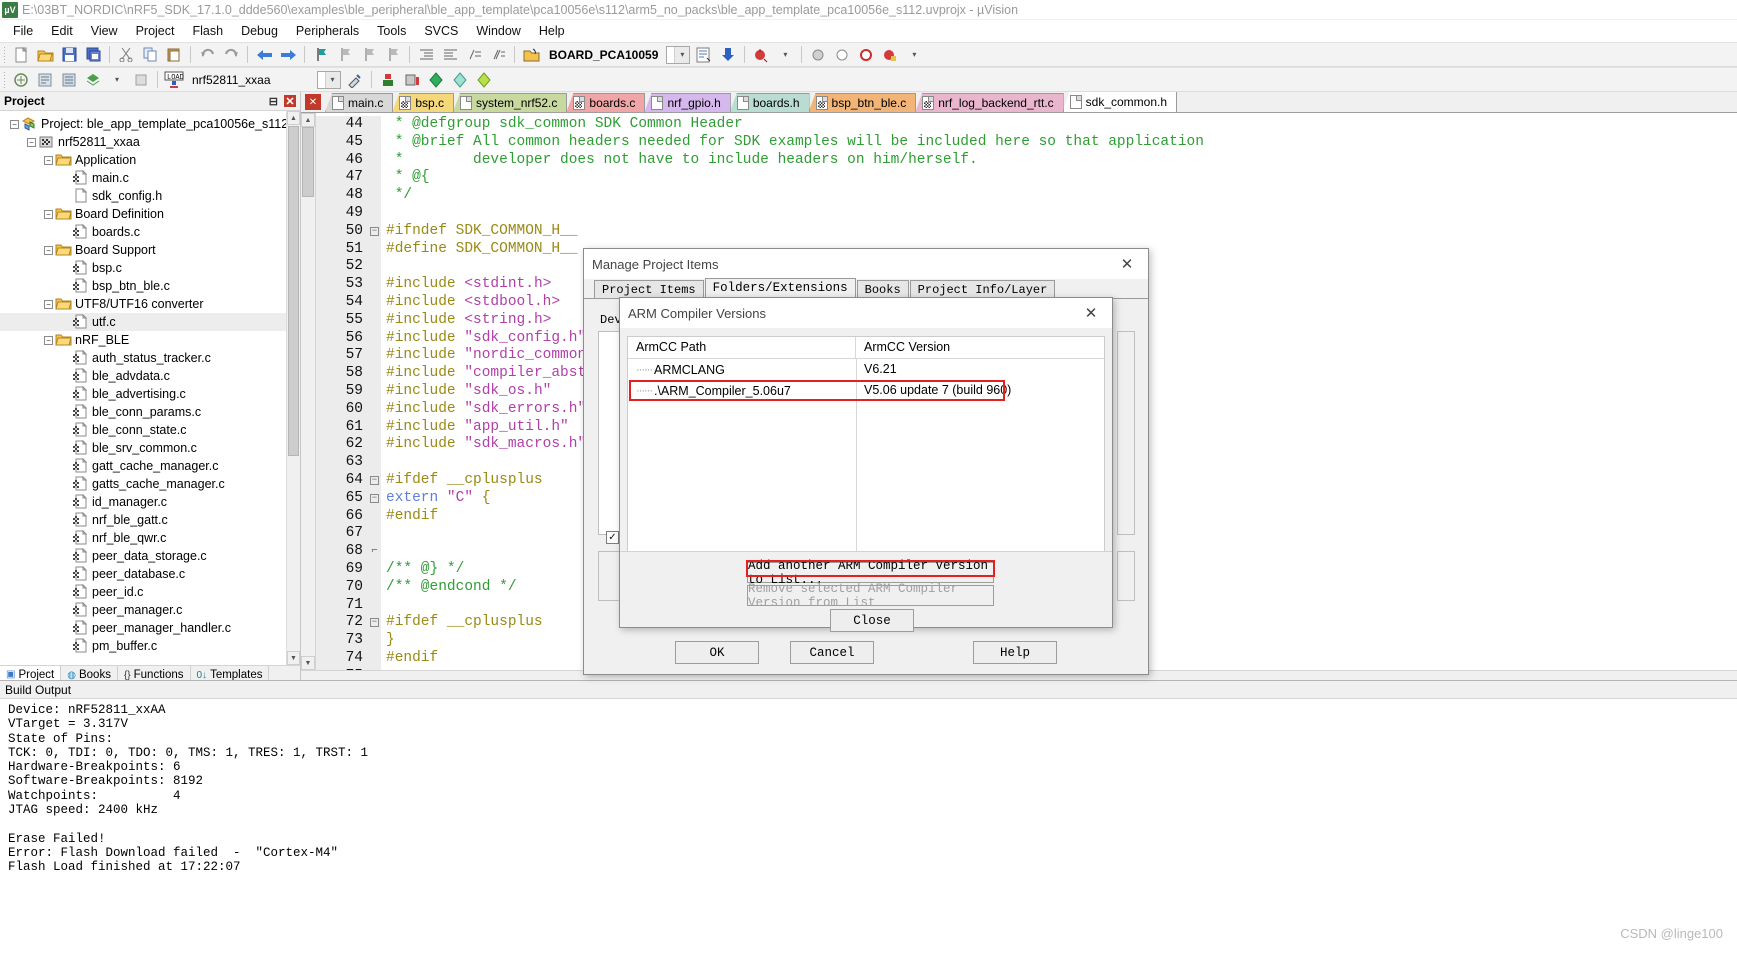  I want to click on menu-svcs: SVCS, so click(441, 31).